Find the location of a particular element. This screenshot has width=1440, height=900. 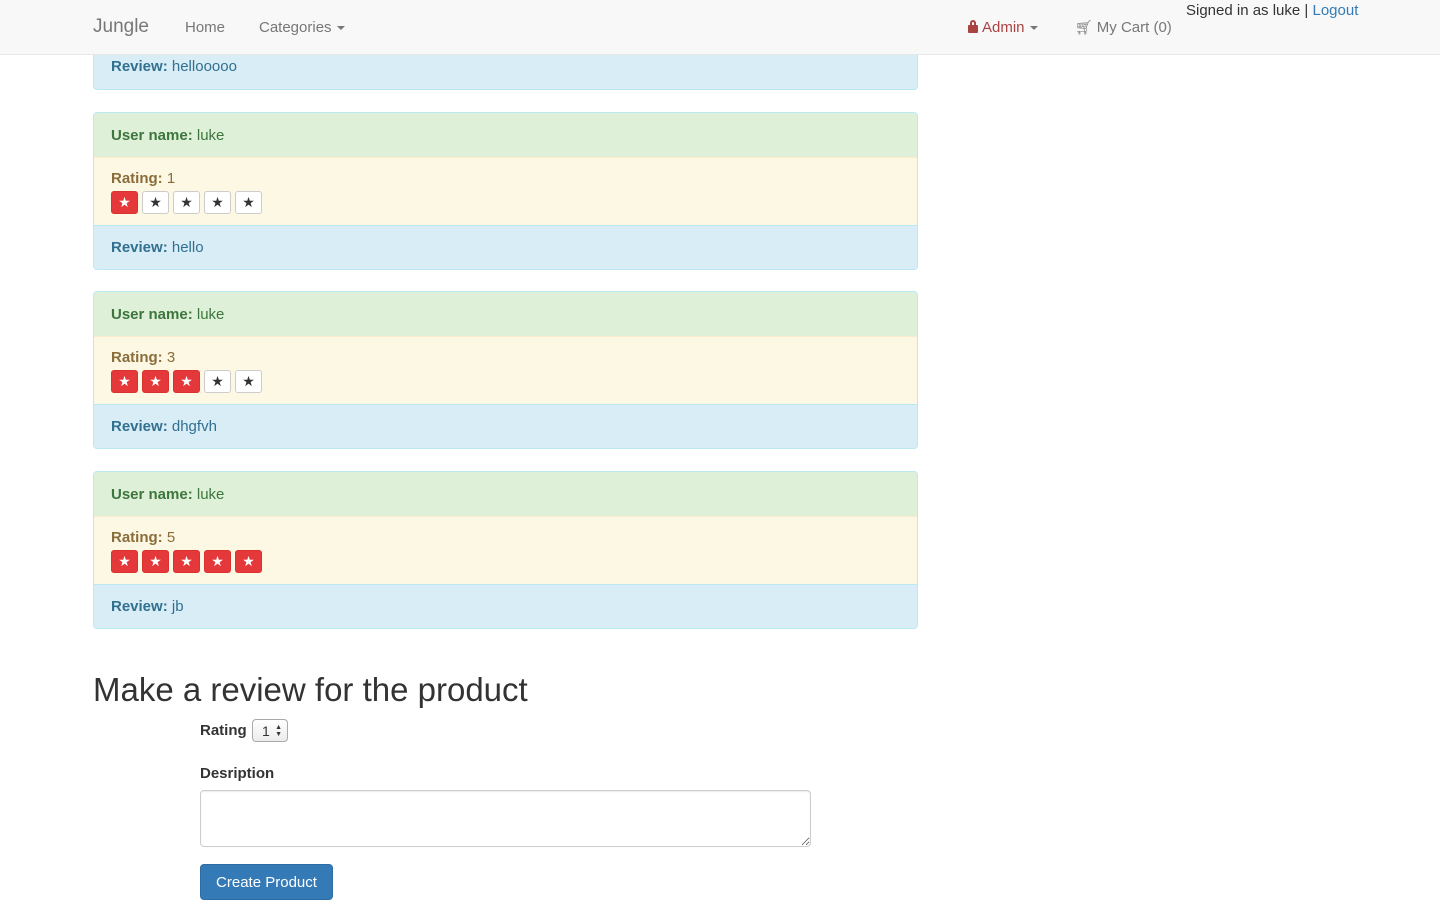

logout-link: Logout is located at coordinates (1335, 10).